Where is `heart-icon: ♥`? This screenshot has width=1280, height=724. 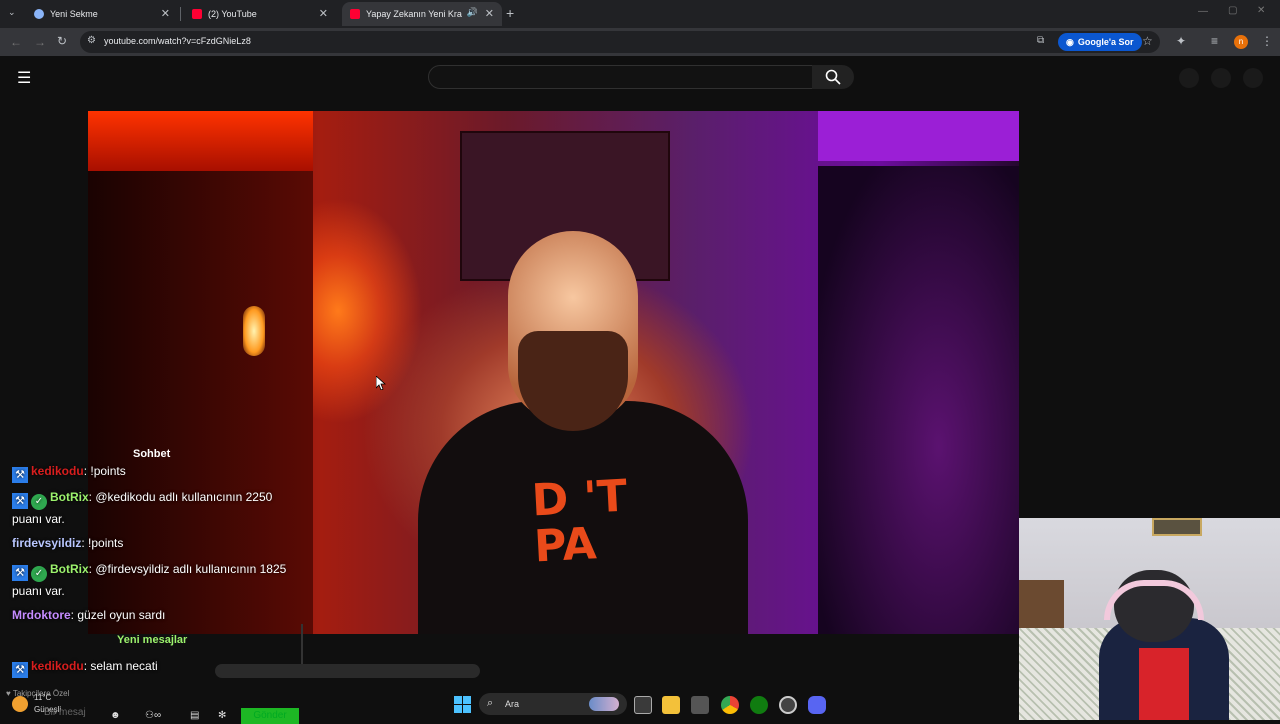
heart-icon: ♥ is located at coordinates (8, 693).